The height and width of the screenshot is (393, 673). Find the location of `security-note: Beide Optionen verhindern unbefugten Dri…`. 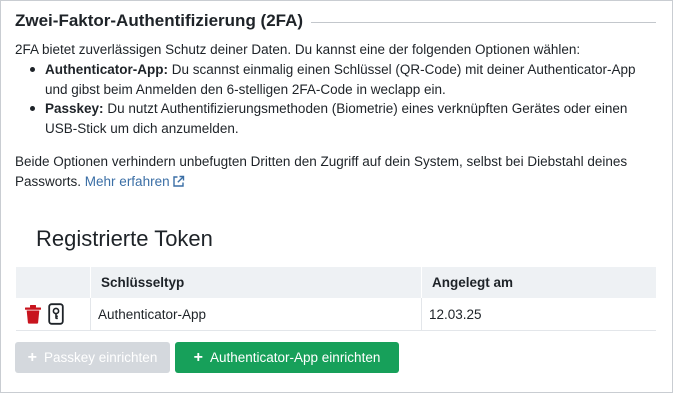

security-note: Beide Optionen verhindern unbefugten Dri… is located at coordinates (335, 173).